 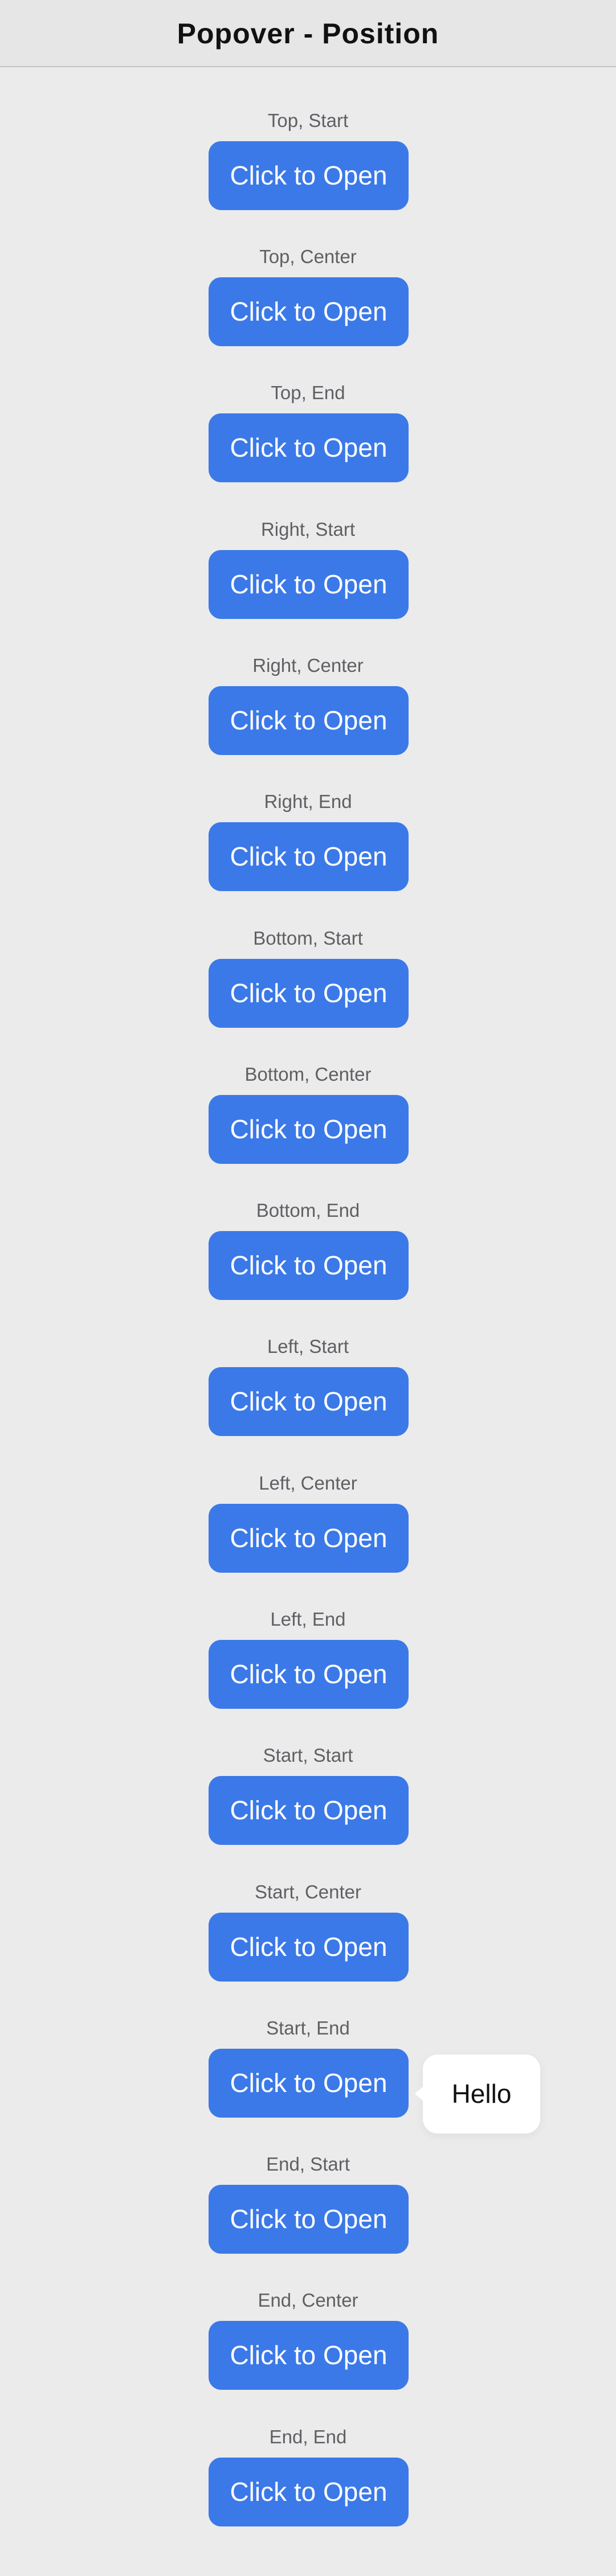 I want to click on position-section-right-end: Right, End Click to Open, so click(x=308, y=856).